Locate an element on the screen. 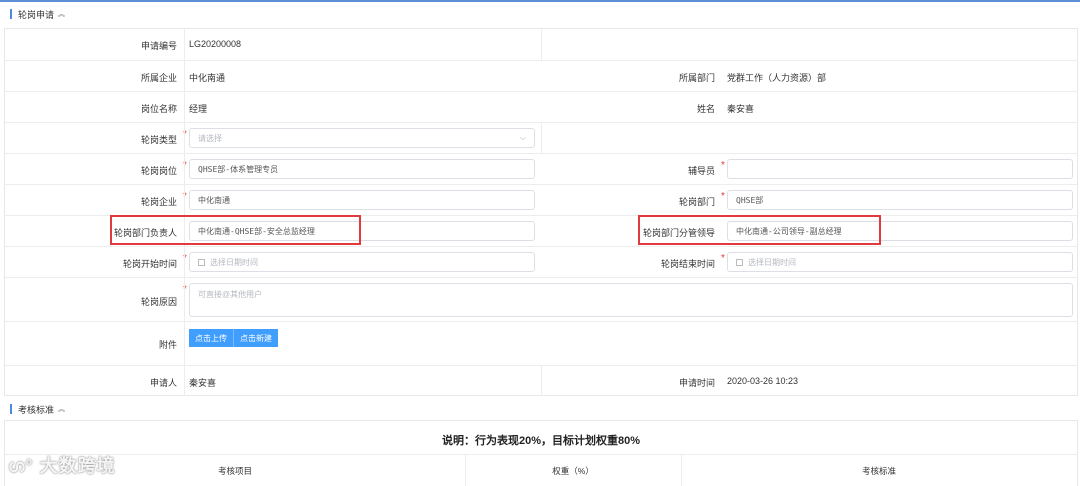  company-label: 所属企业 is located at coordinates (158, 78).